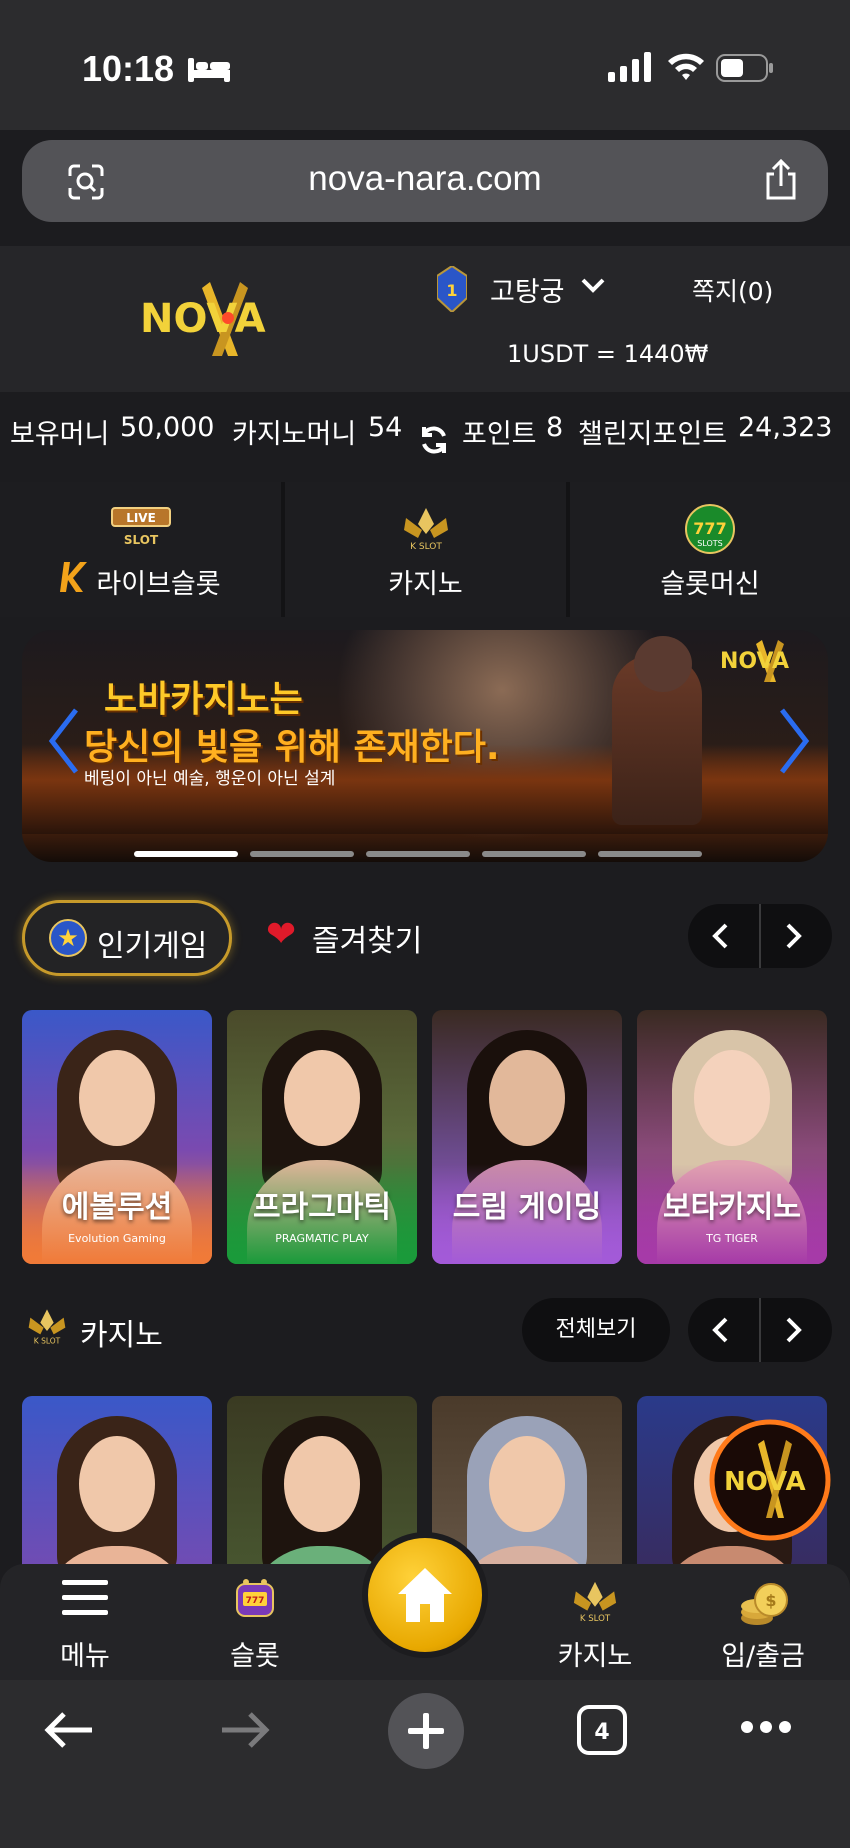 The image size is (850, 1848). Describe the element at coordinates (281, 934) in the screenshot. I see `heart-icon: ❤` at that location.